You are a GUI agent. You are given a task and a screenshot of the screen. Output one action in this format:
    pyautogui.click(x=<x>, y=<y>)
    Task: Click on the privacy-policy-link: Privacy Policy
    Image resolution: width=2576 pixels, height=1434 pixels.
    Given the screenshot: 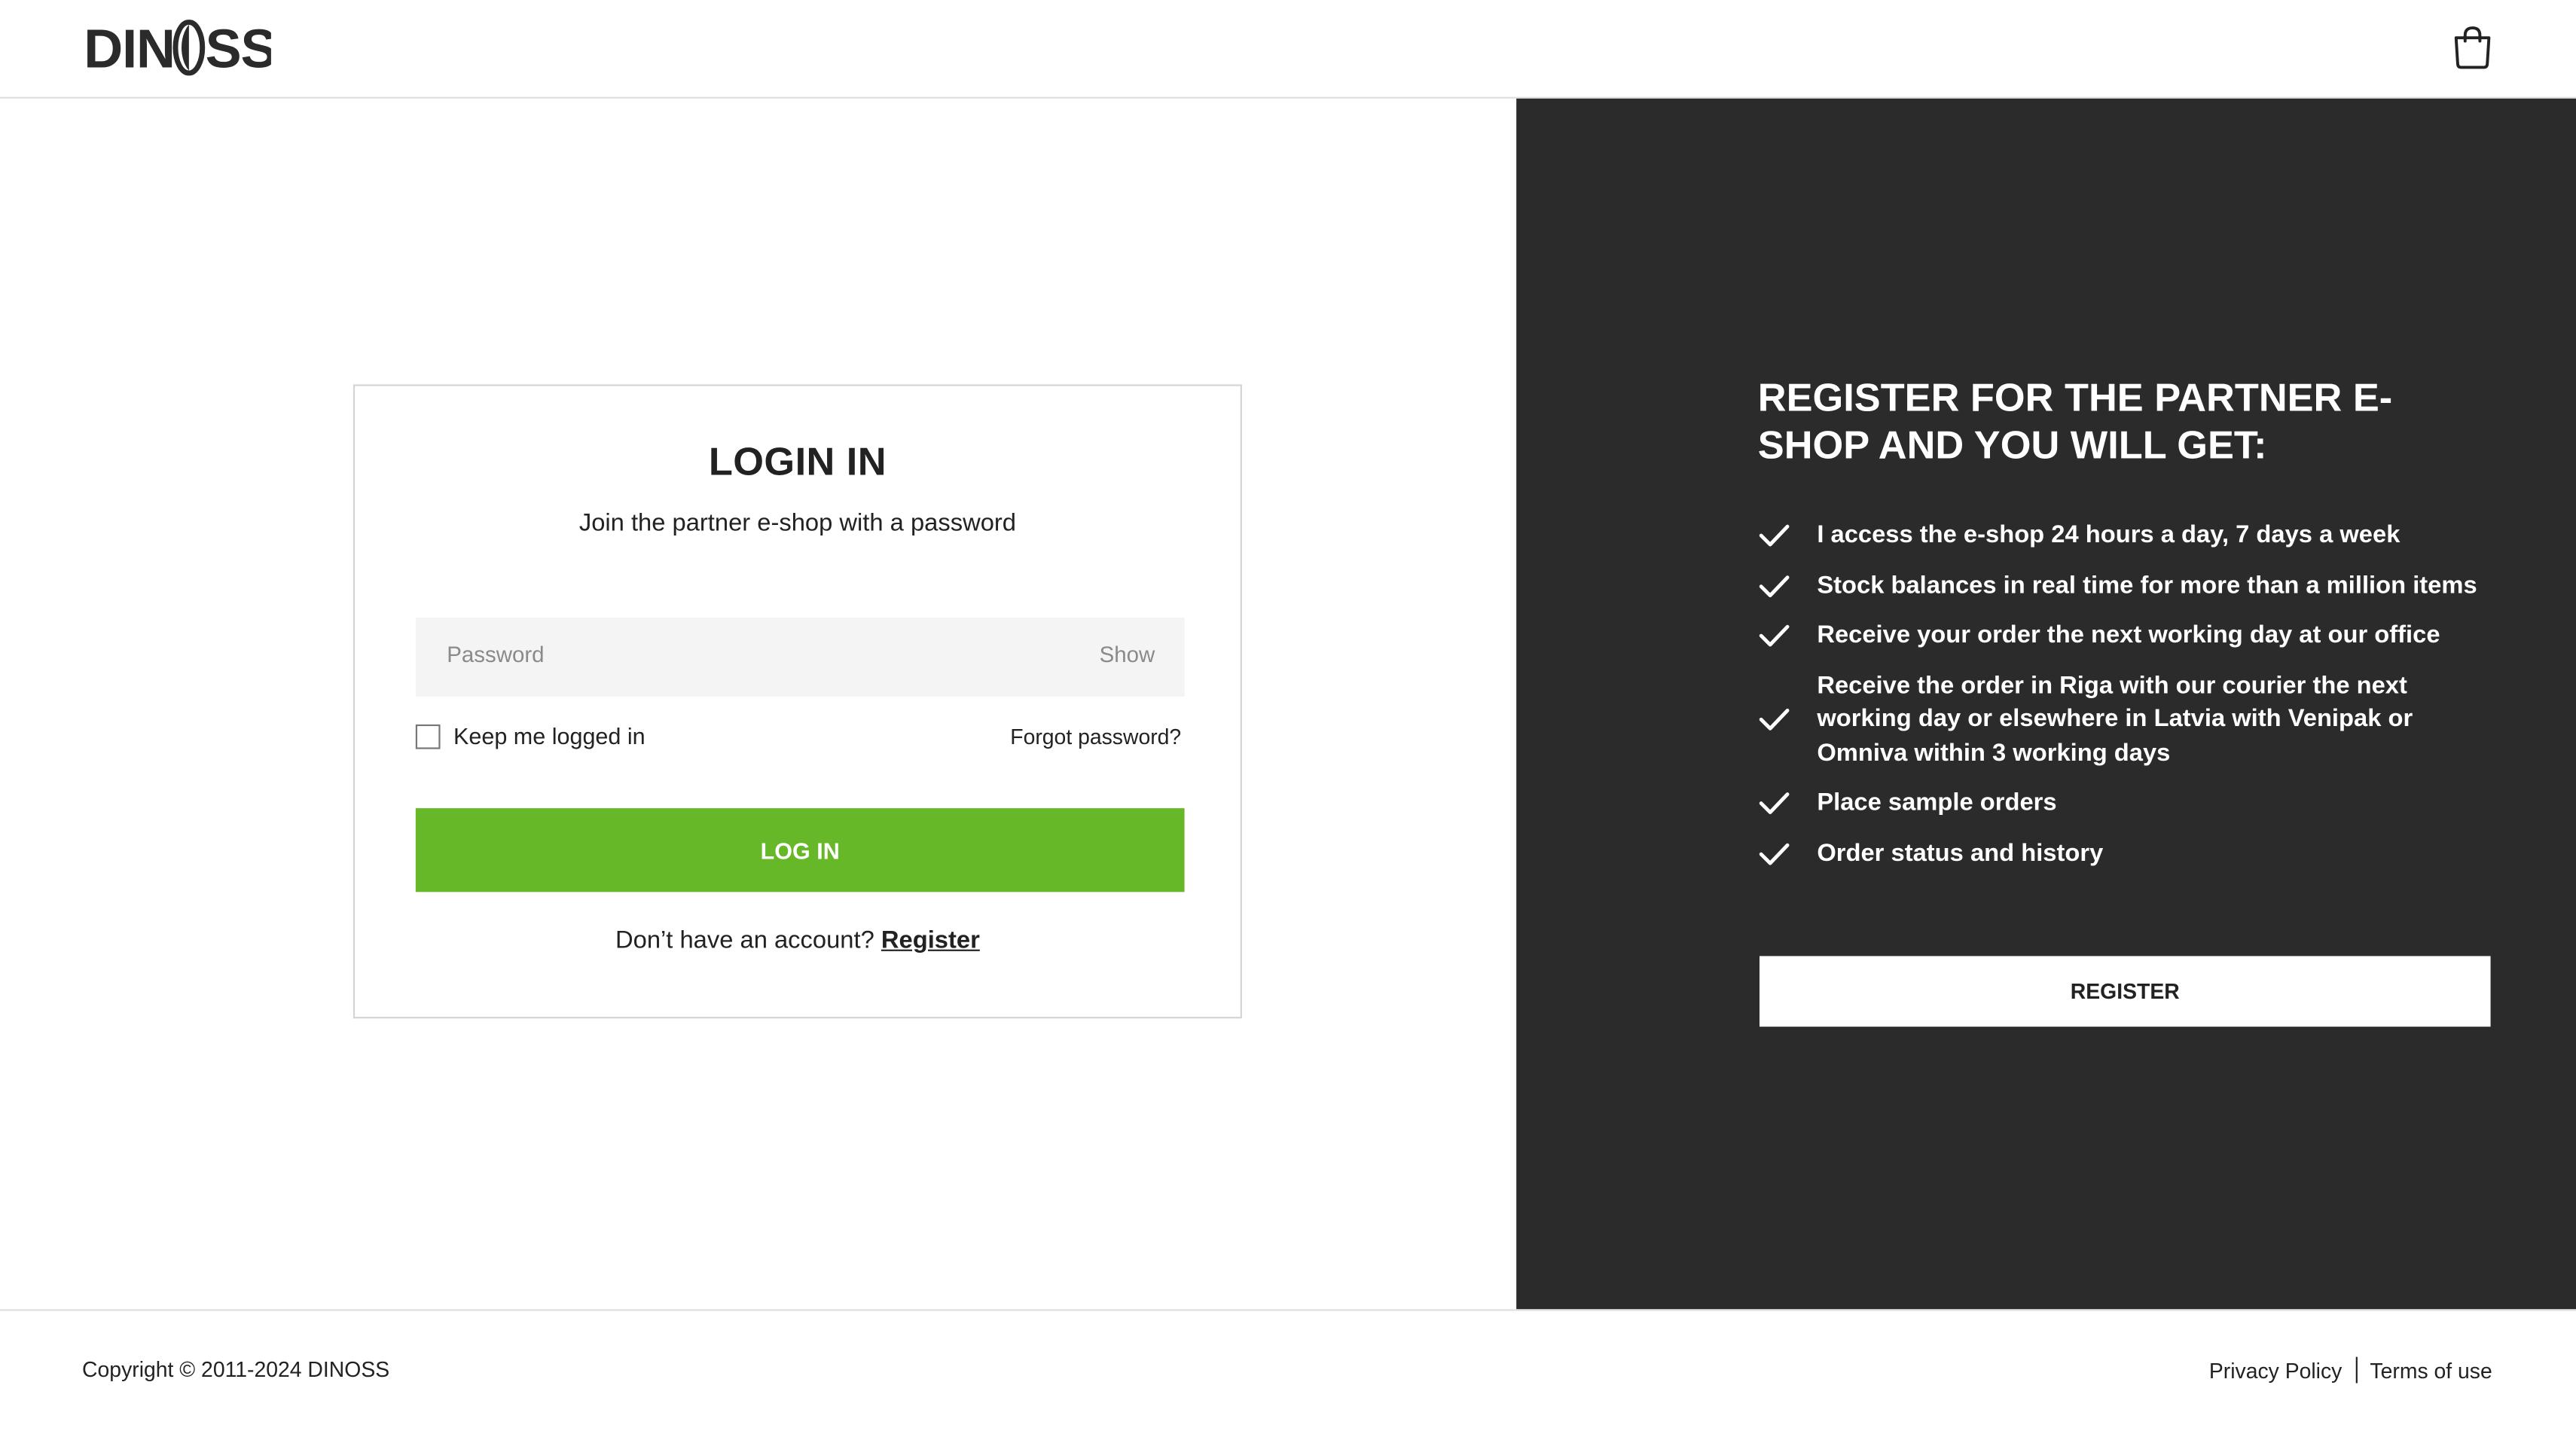 What is the action you would take?
    pyautogui.click(x=2276, y=1370)
    